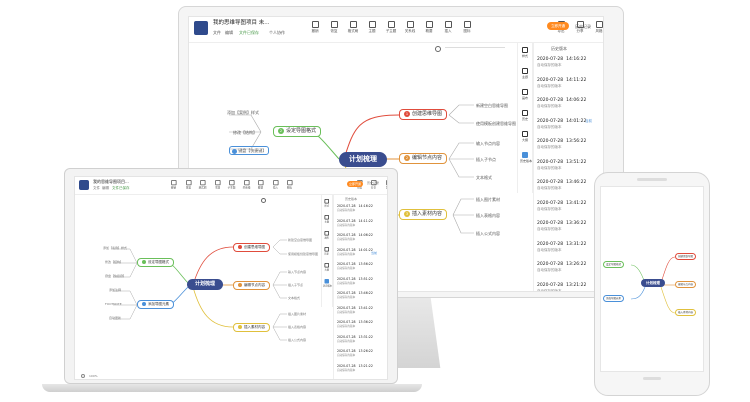  I want to click on laptop-branch-left-1: 设定导图格式, so click(155, 262).